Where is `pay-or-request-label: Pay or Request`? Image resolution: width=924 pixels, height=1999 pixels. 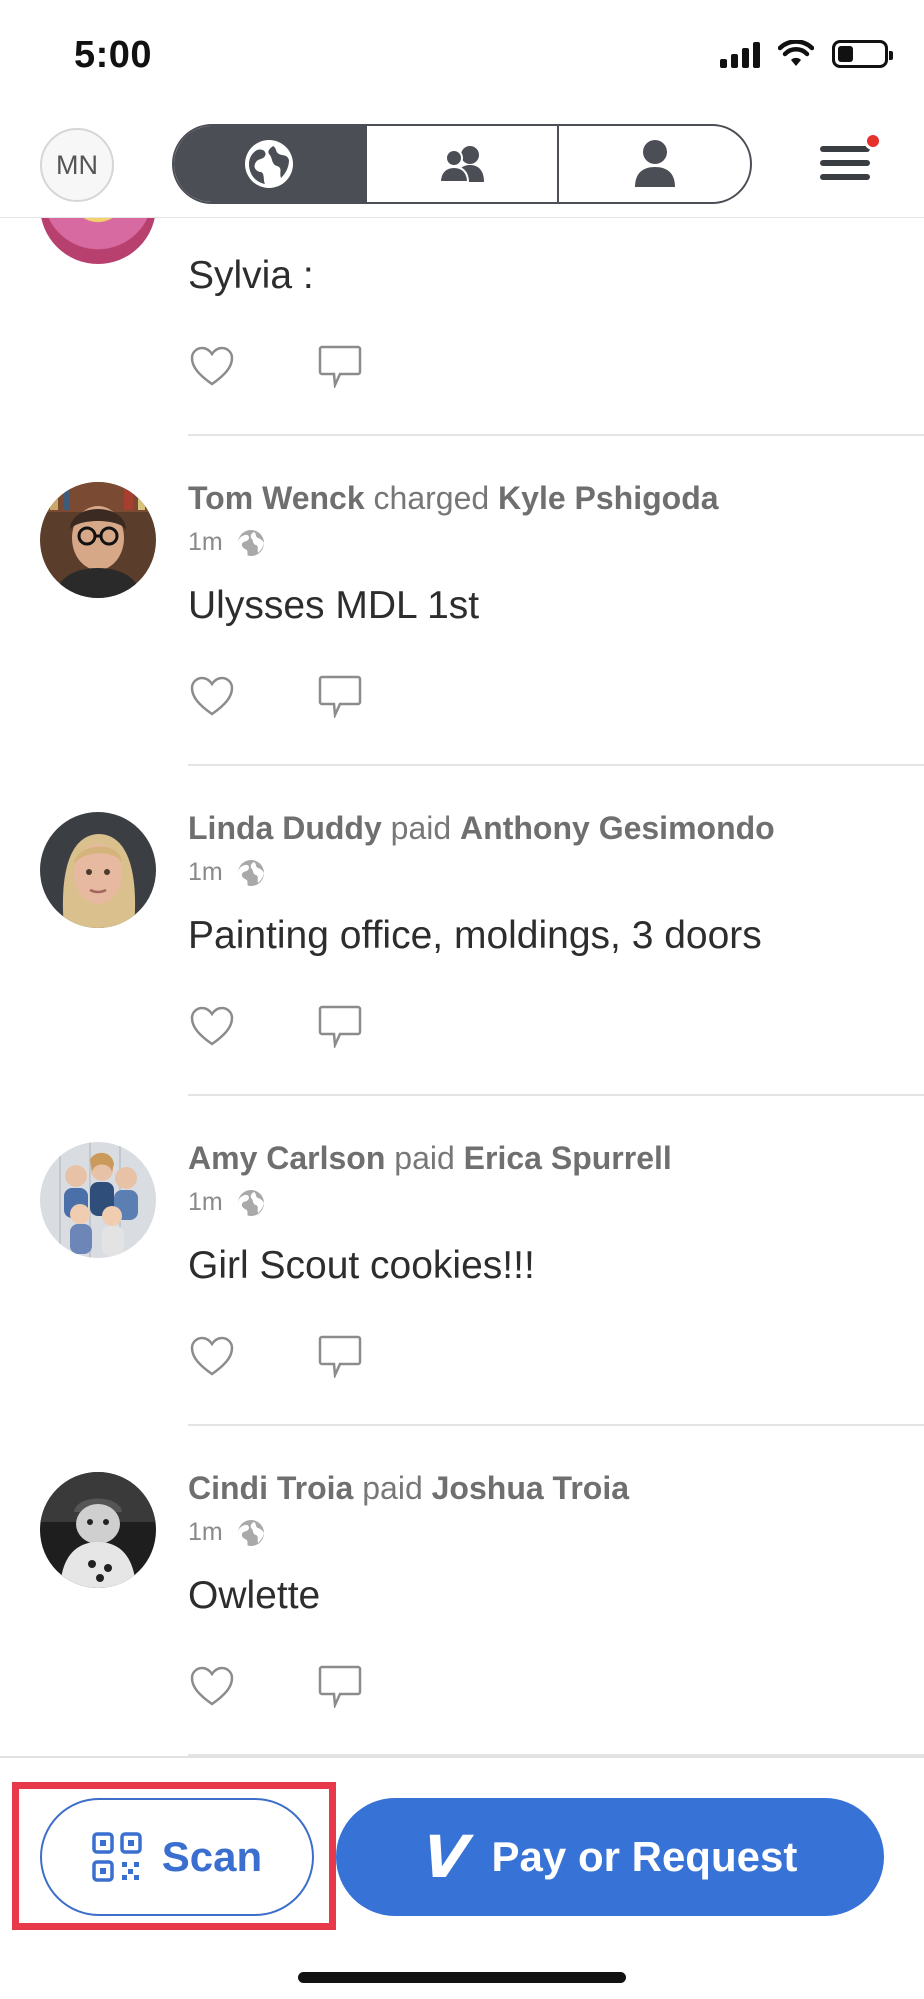 pay-or-request-label: Pay or Request is located at coordinates (644, 1856).